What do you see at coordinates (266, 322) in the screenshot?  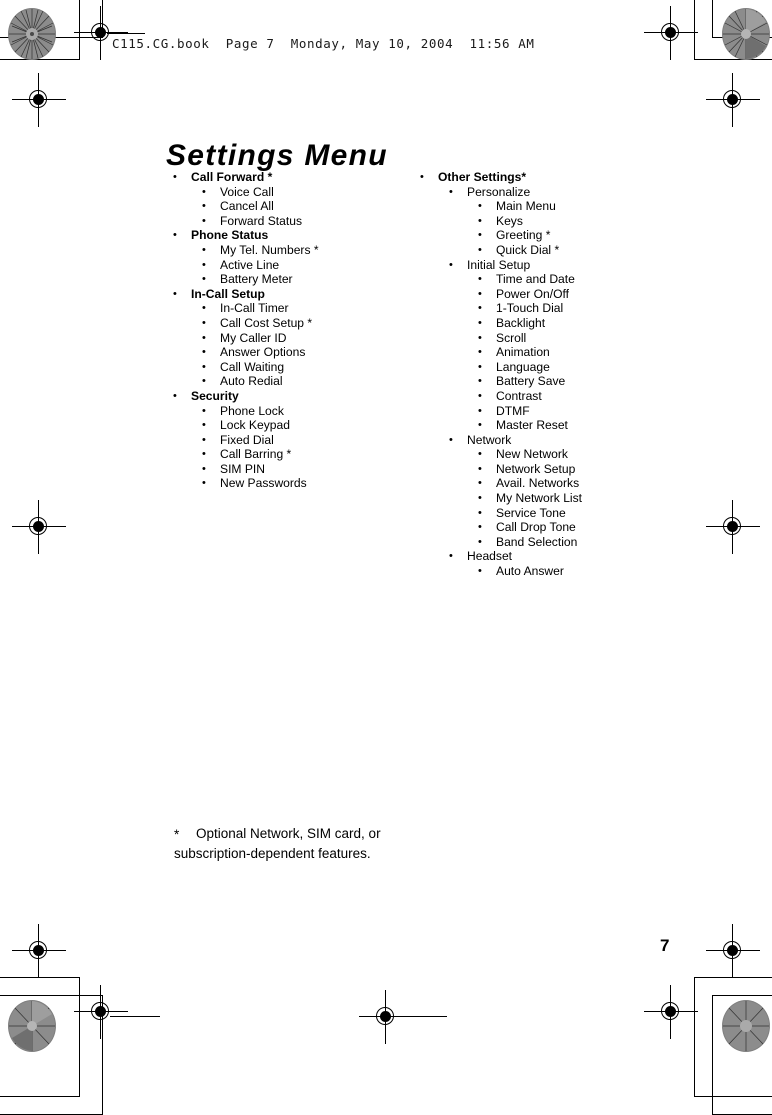 I see `menu-item-label: Call Cost Setup *` at bounding box center [266, 322].